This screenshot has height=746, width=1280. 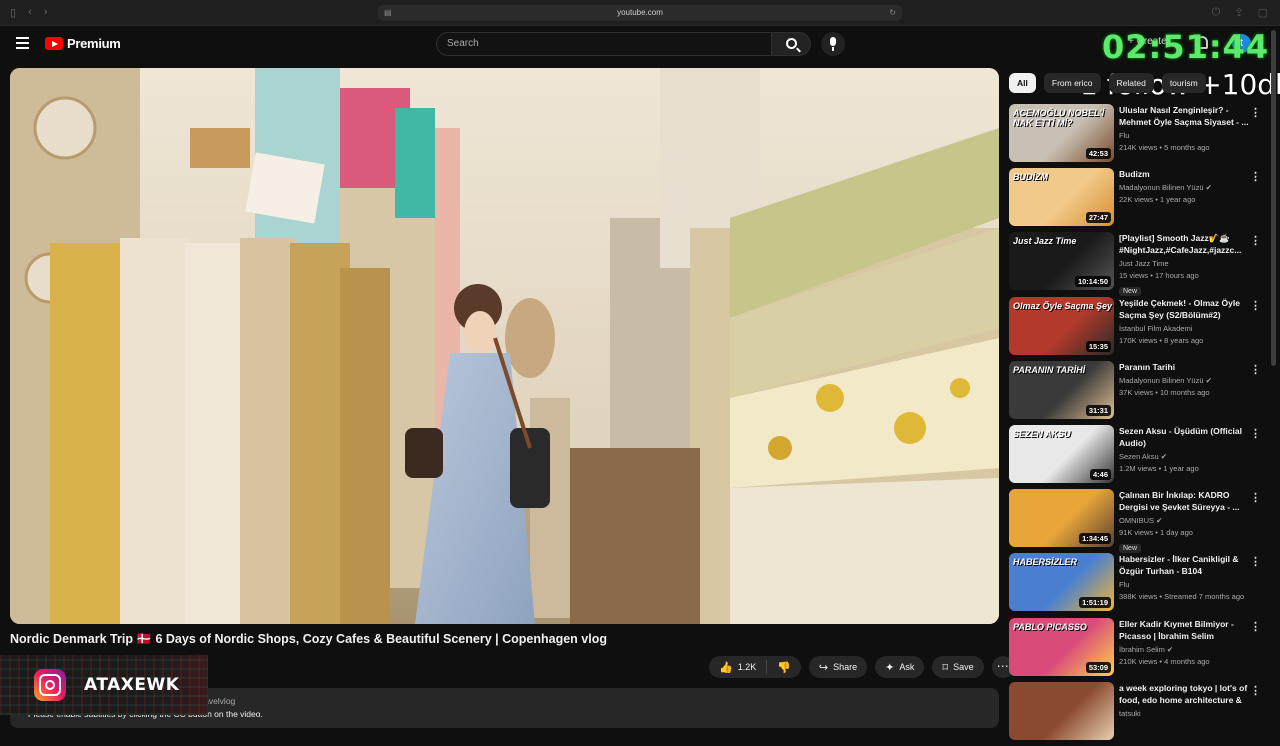 What do you see at coordinates (1131, 83) in the screenshot?
I see `chip-related: Related` at bounding box center [1131, 83].